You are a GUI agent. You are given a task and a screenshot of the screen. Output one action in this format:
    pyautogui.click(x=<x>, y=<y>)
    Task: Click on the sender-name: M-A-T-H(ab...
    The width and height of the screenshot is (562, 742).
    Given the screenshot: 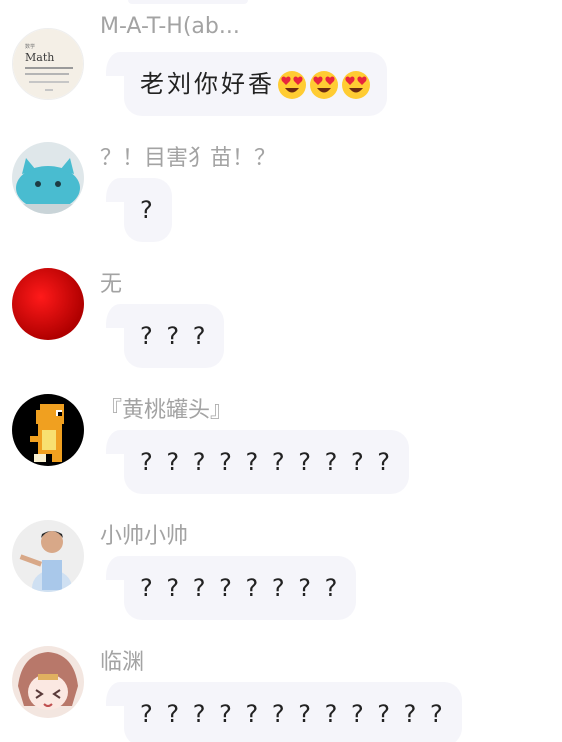 What is the action you would take?
    pyautogui.click(x=170, y=26)
    